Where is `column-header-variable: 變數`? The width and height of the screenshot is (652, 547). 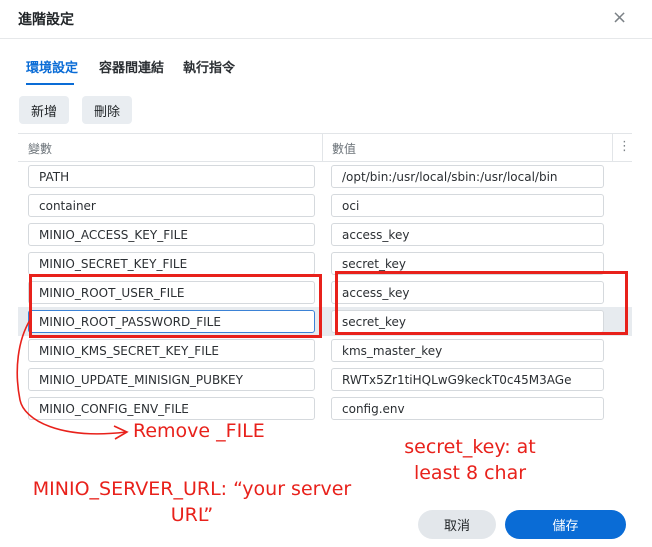 column-header-variable: 變數 is located at coordinates (40, 149).